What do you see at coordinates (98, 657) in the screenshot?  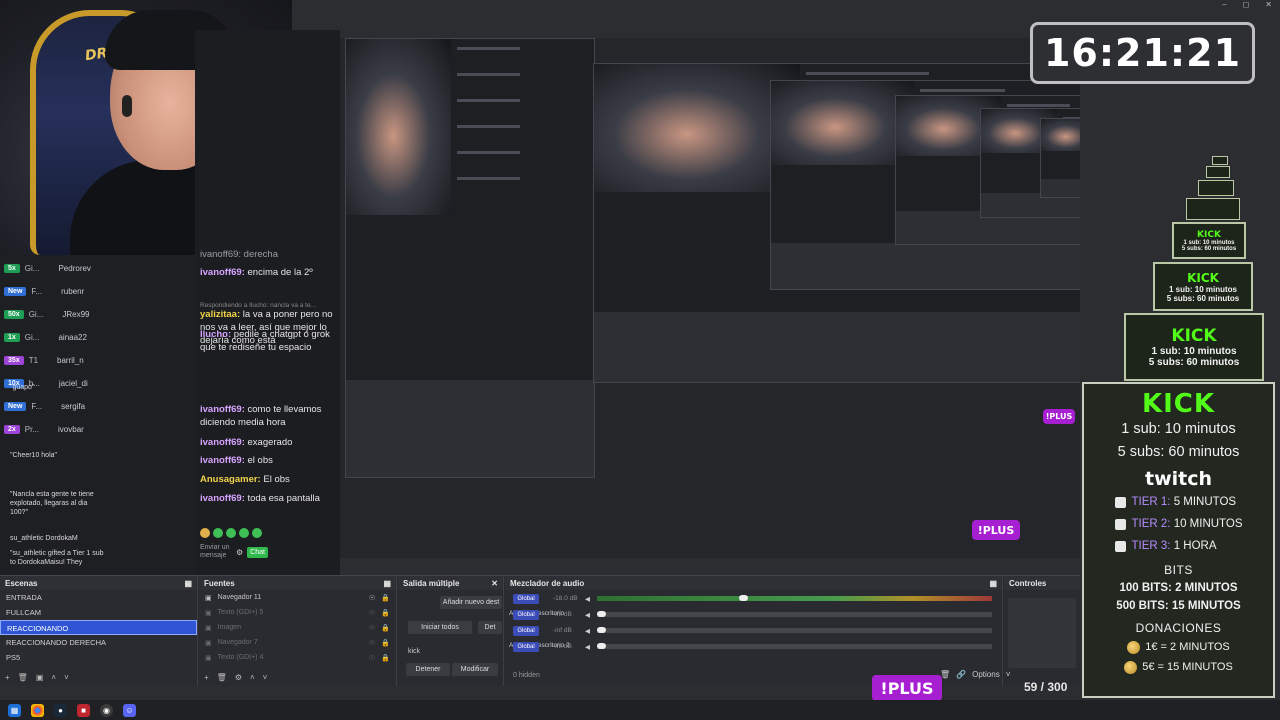 I see `scene-item: PS5` at bounding box center [98, 657].